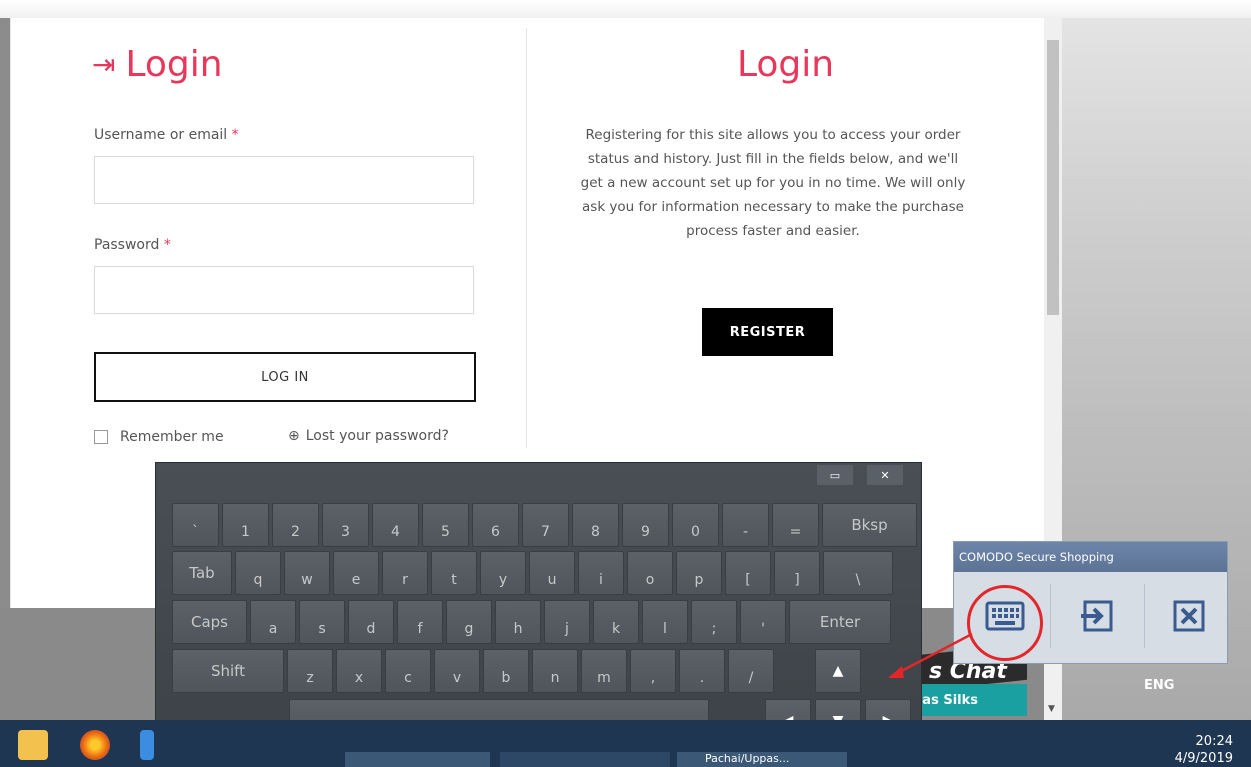  Describe the element at coordinates (408, 671) in the screenshot. I see `key-row4-3: c` at that location.